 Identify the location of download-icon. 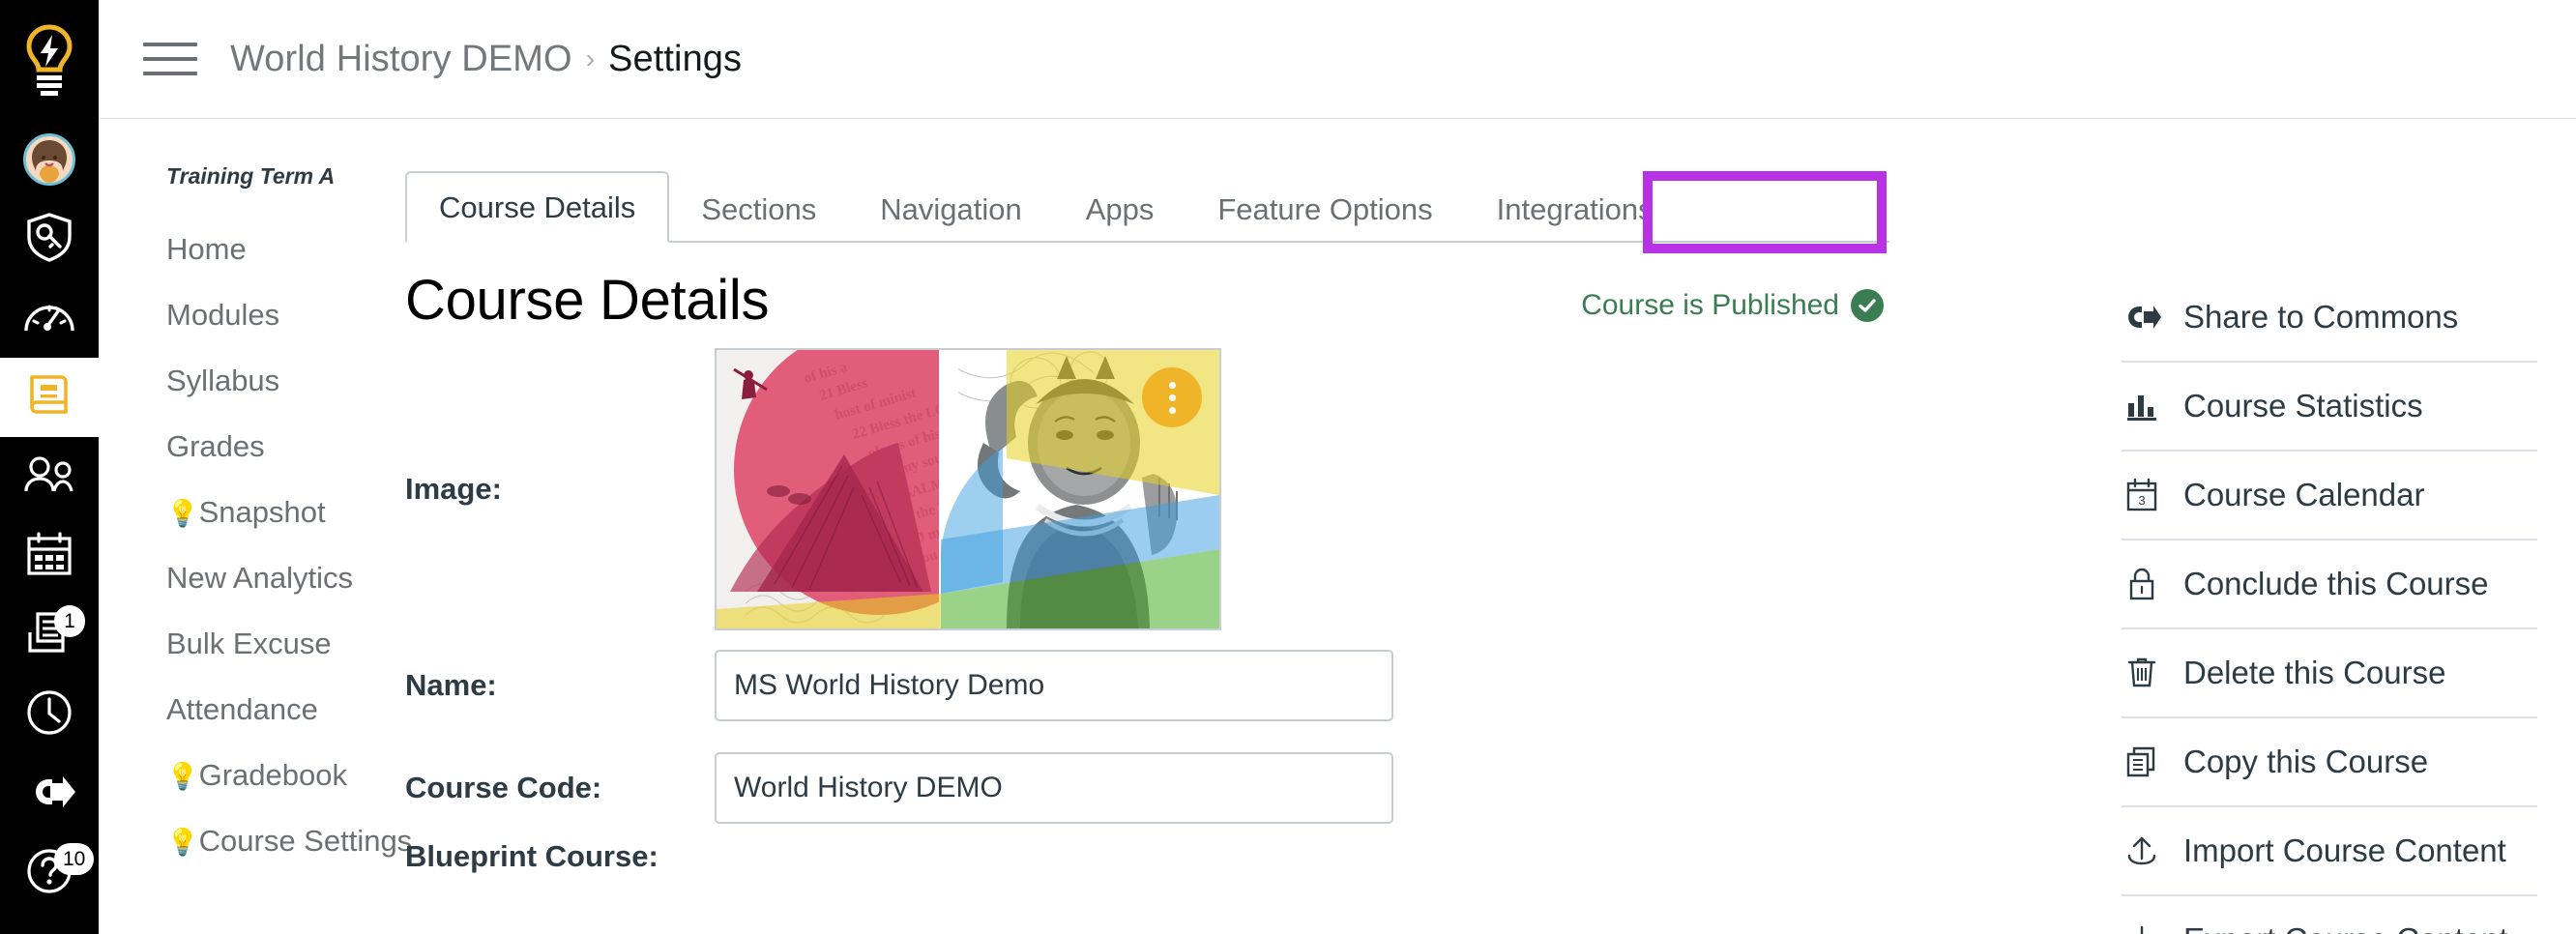
(2142, 926).